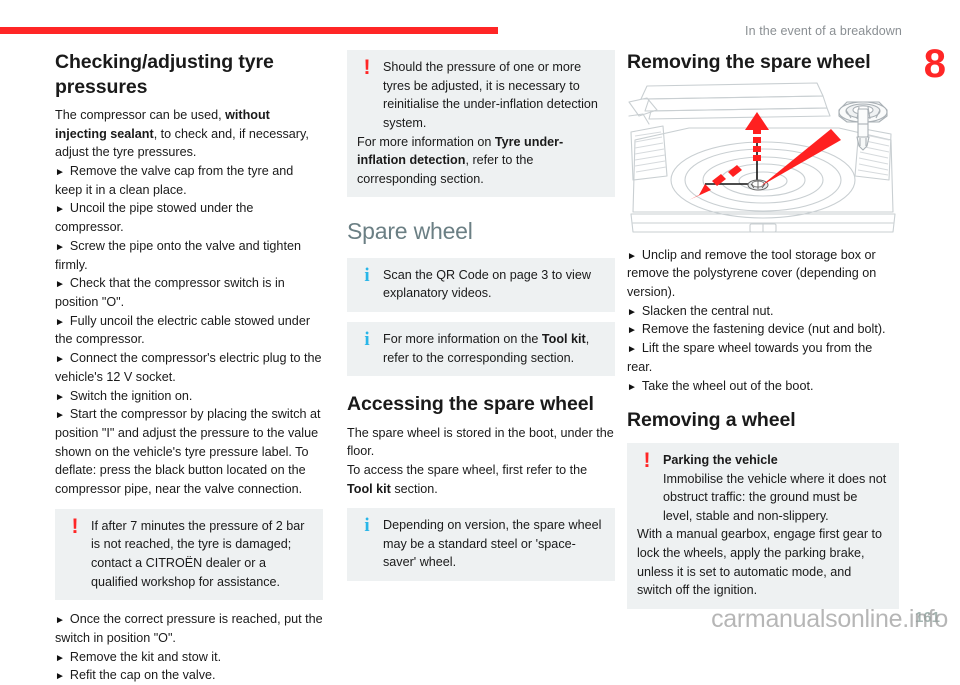 Image resolution: width=960 pixels, height=685 pixels. What do you see at coordinates (462, 338) in the screenshot?
I see `info-text-pre: For more information on the` at bounding box center [462, 338].